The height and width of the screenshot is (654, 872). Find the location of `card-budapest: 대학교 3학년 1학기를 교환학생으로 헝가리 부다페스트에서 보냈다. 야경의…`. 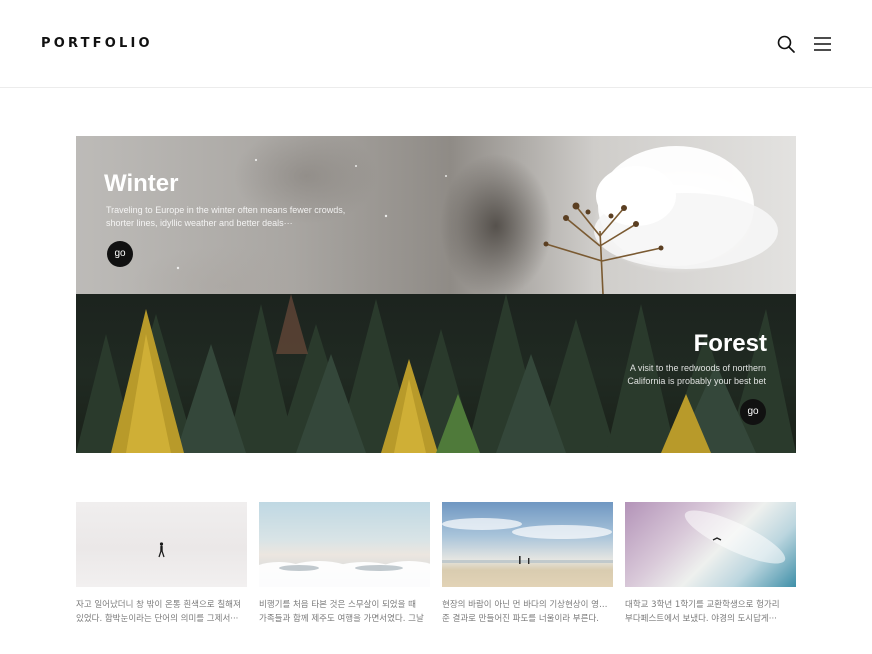

card-budapest: 대학교 3학년 1학기를 교환학생으로 헝가리 부다페스트에서 보냈다. 야경의… is located at coordinates (710, 564).